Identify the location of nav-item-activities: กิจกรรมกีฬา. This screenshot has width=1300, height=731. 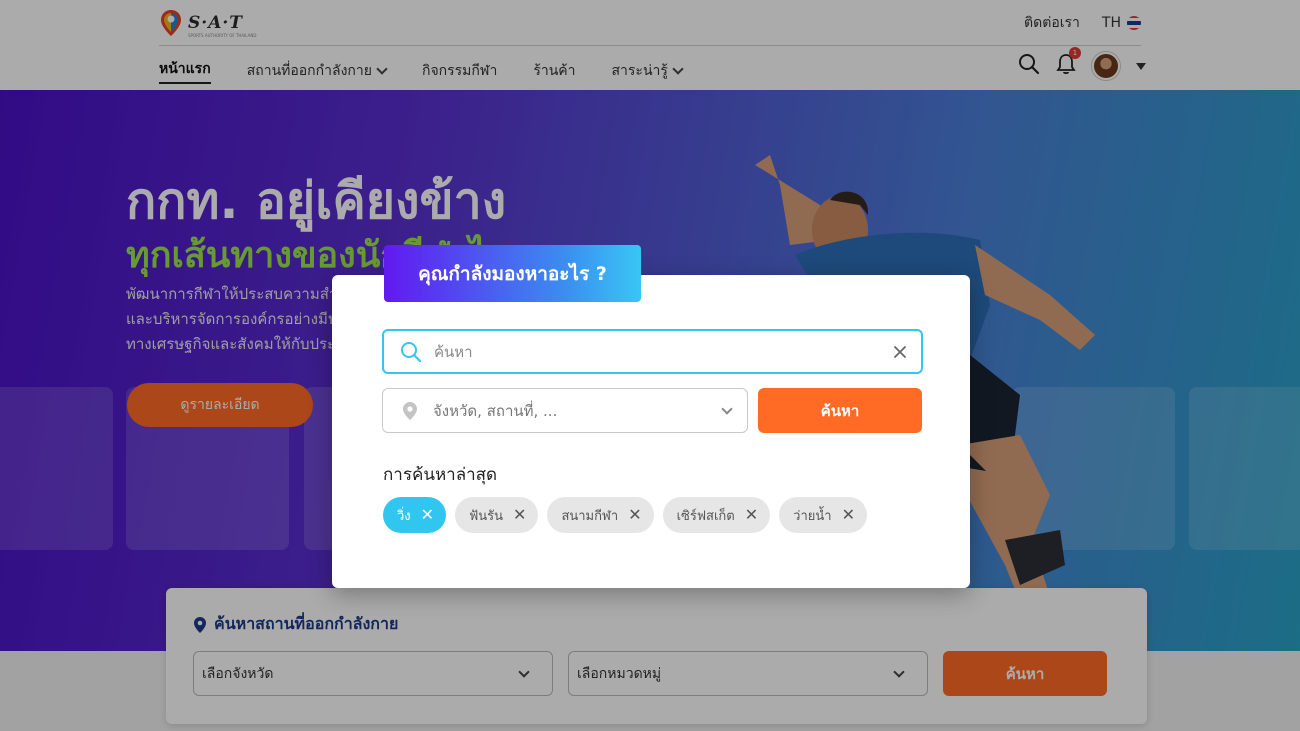
(459, 71).